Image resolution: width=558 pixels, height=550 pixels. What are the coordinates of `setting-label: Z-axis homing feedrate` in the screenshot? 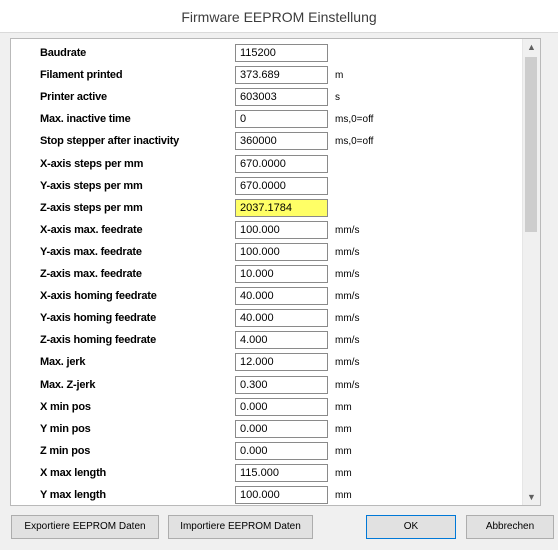 It's located at (98, 340).